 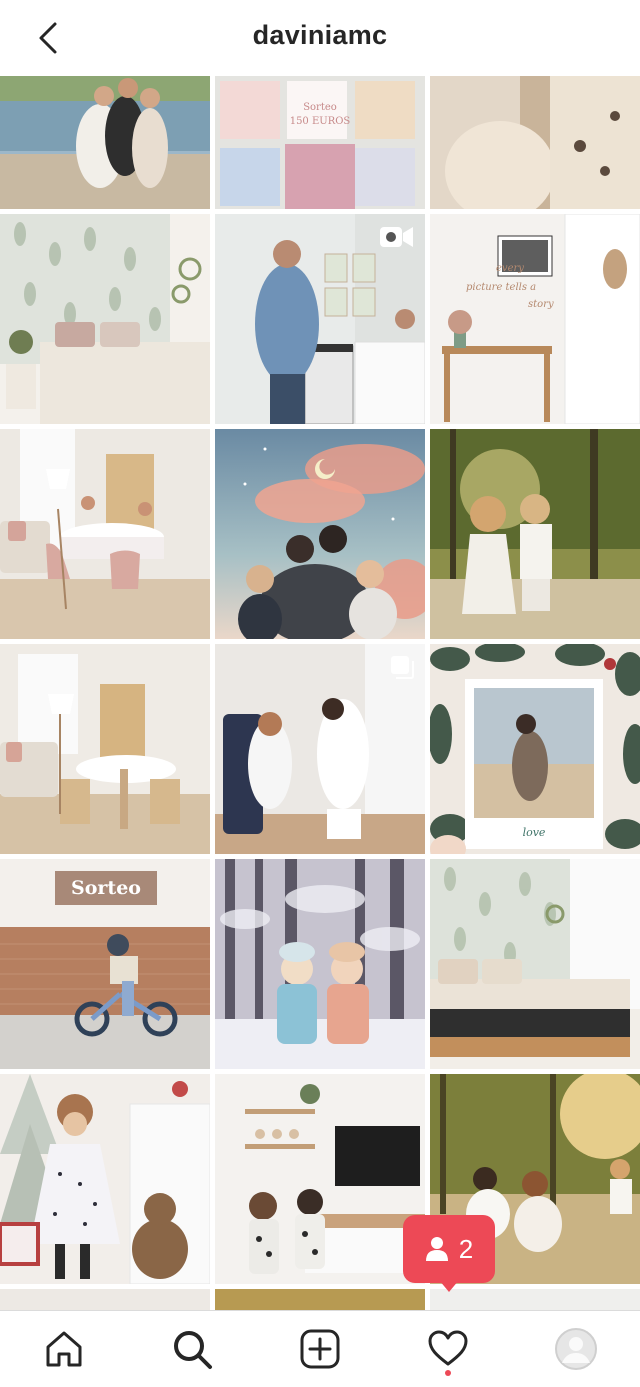 I want to click on top-bar: daviniamc, so click(x=320, y=38).